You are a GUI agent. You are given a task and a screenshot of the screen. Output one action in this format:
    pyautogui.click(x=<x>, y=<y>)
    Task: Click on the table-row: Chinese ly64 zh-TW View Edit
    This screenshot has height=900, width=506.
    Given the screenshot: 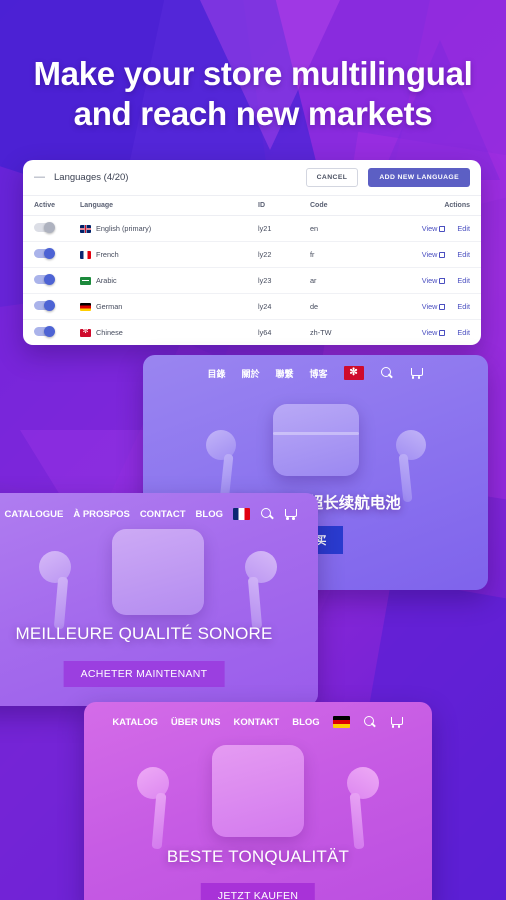 What is the action you would take?
    pyautogui.click(x=252, y=332)
    